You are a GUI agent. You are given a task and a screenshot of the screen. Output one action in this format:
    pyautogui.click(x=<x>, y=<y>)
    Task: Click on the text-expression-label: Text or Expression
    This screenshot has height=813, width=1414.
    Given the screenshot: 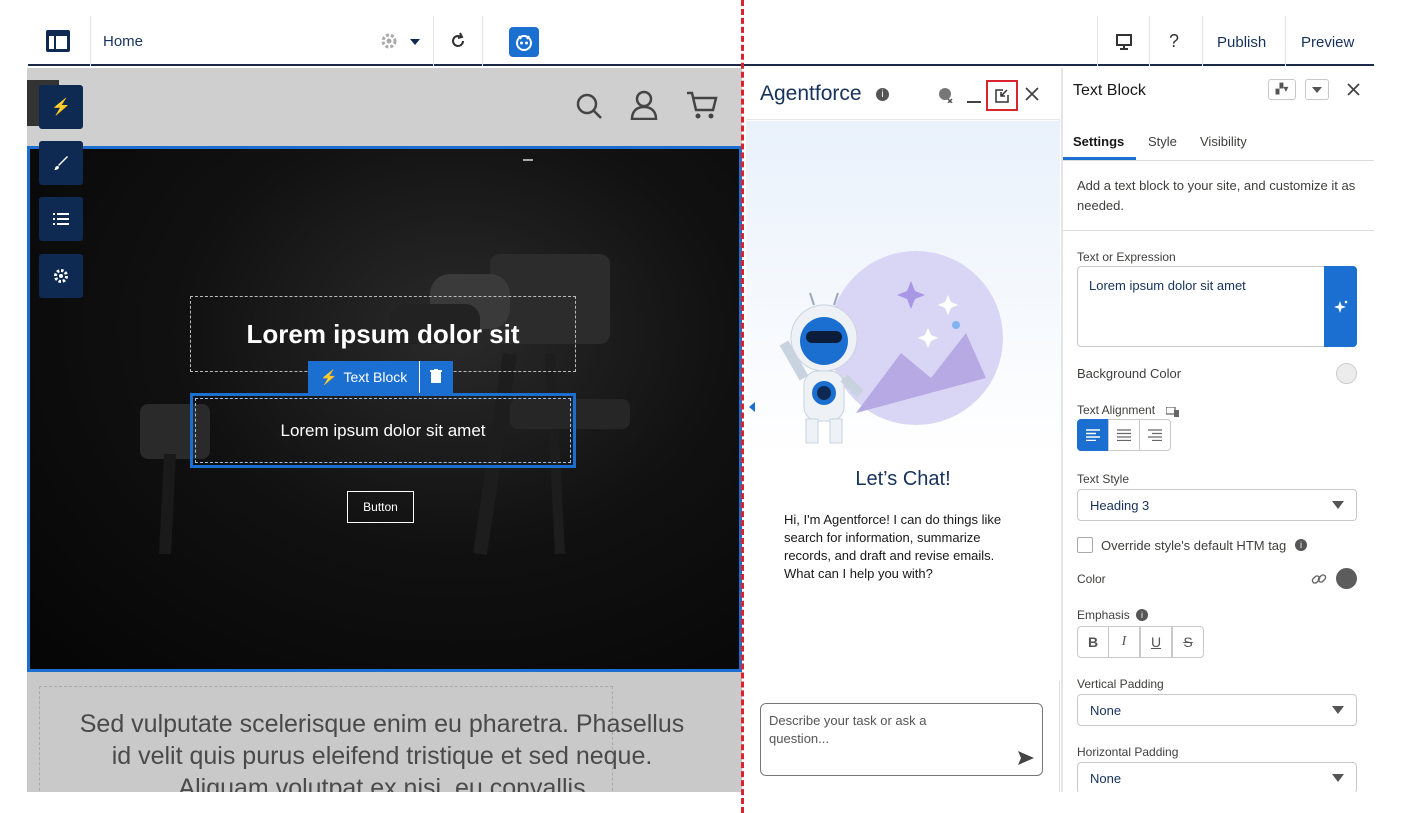 What is the action you would take?
    pyautogui.click(x=1126, y=257)
    